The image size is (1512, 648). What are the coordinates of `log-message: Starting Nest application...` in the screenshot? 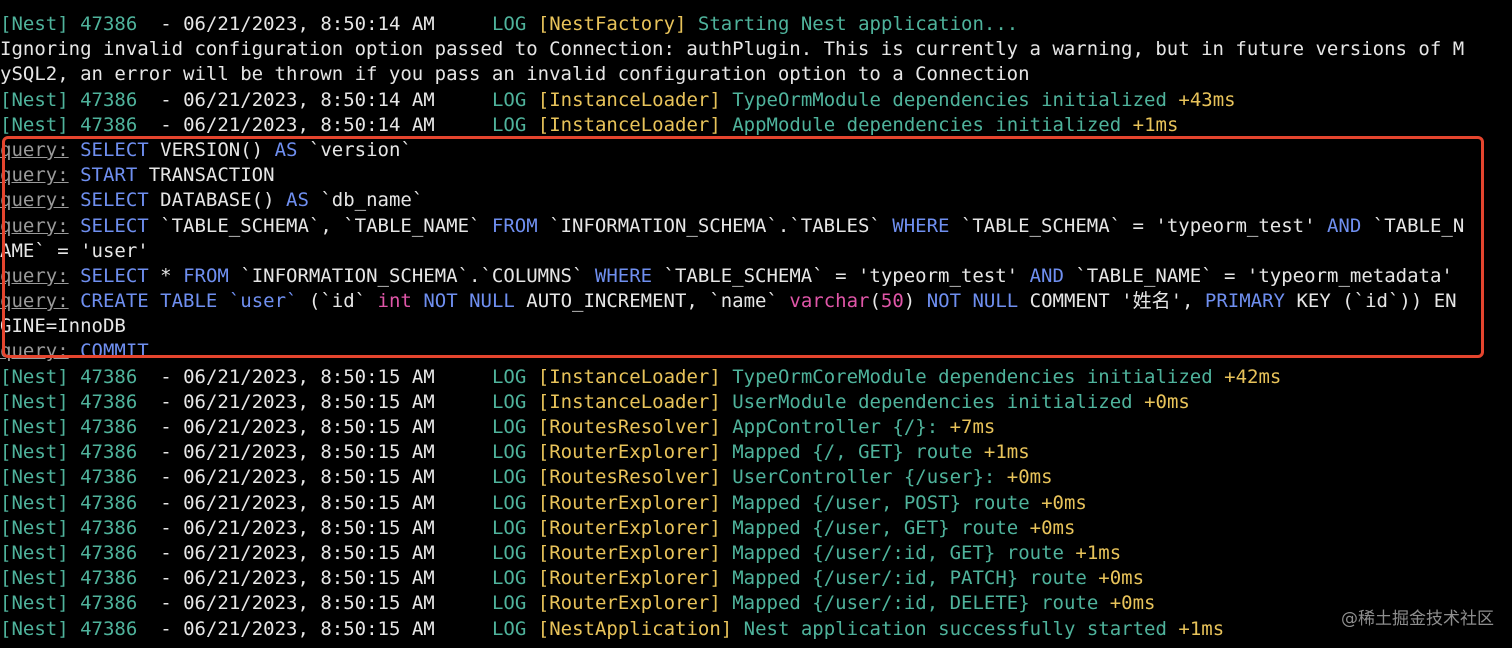 It's located at (858, 24).